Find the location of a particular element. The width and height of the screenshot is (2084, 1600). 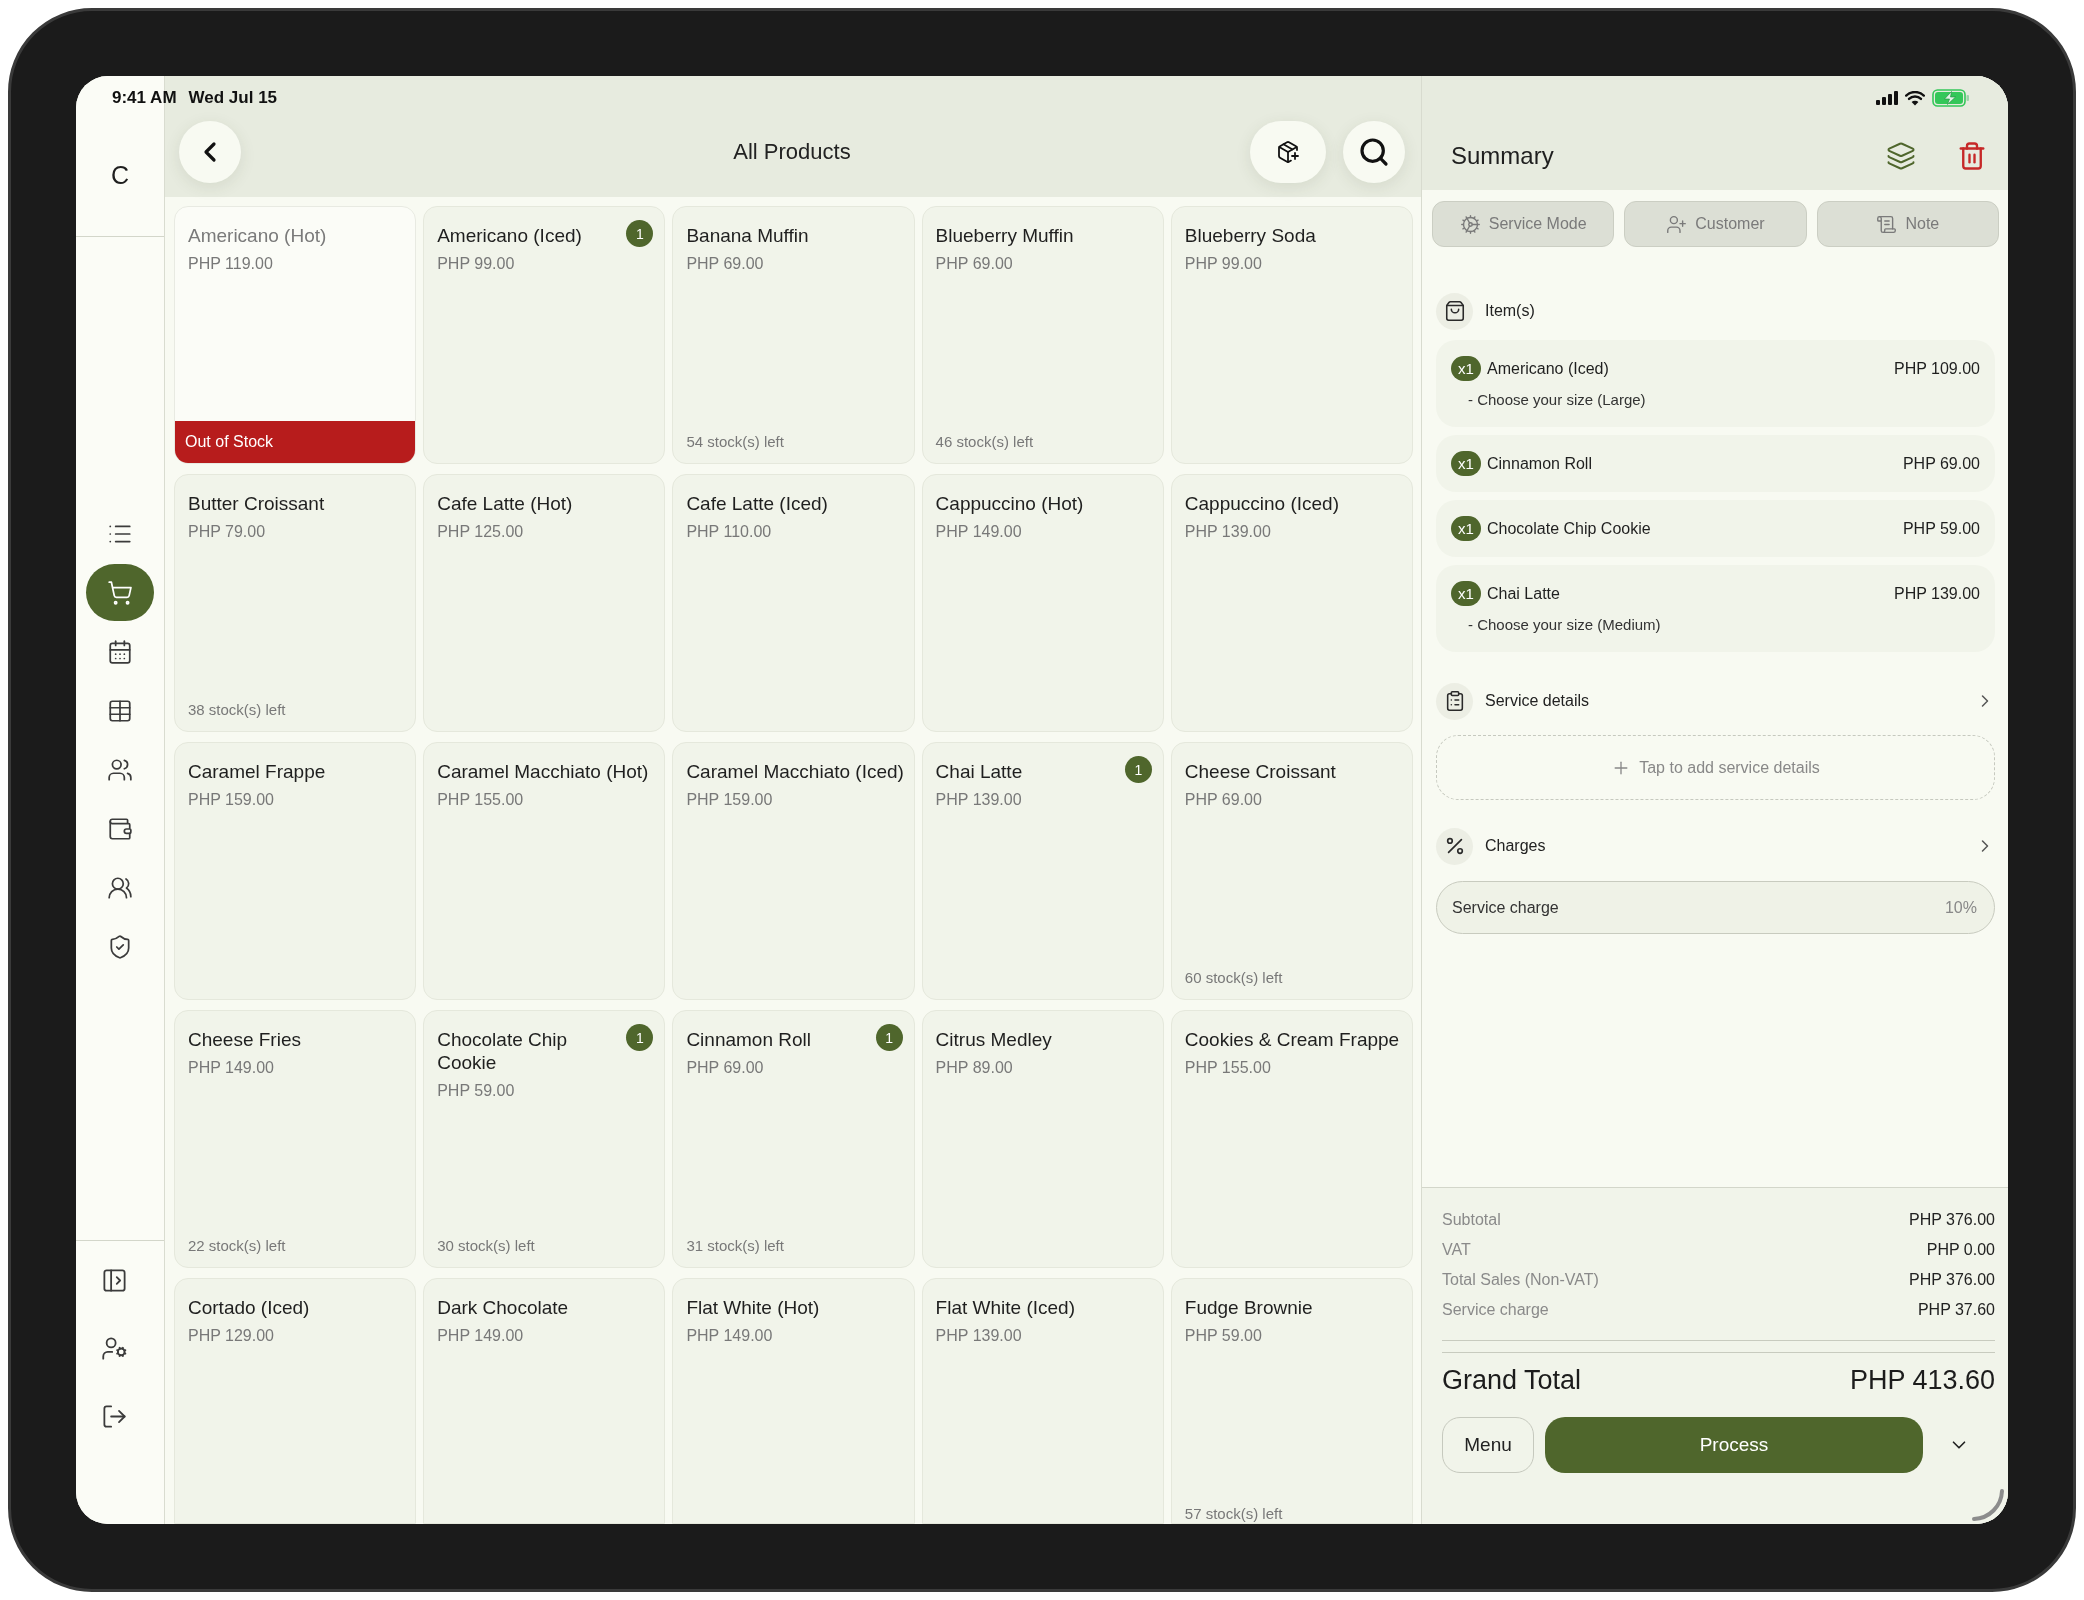

order-item-card: x1 Americano (Iced) PHP 109.00 - Choose your size (Large) is located at coordinates (1715, 383).